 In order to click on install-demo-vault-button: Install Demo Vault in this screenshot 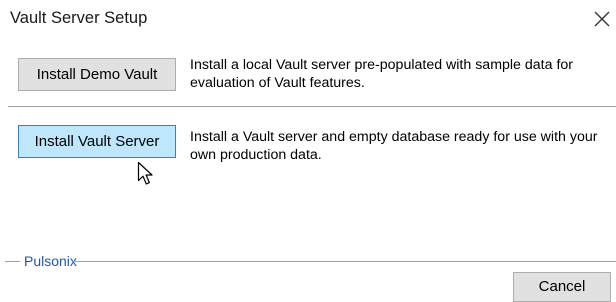, I will do `click(97, 74)`.